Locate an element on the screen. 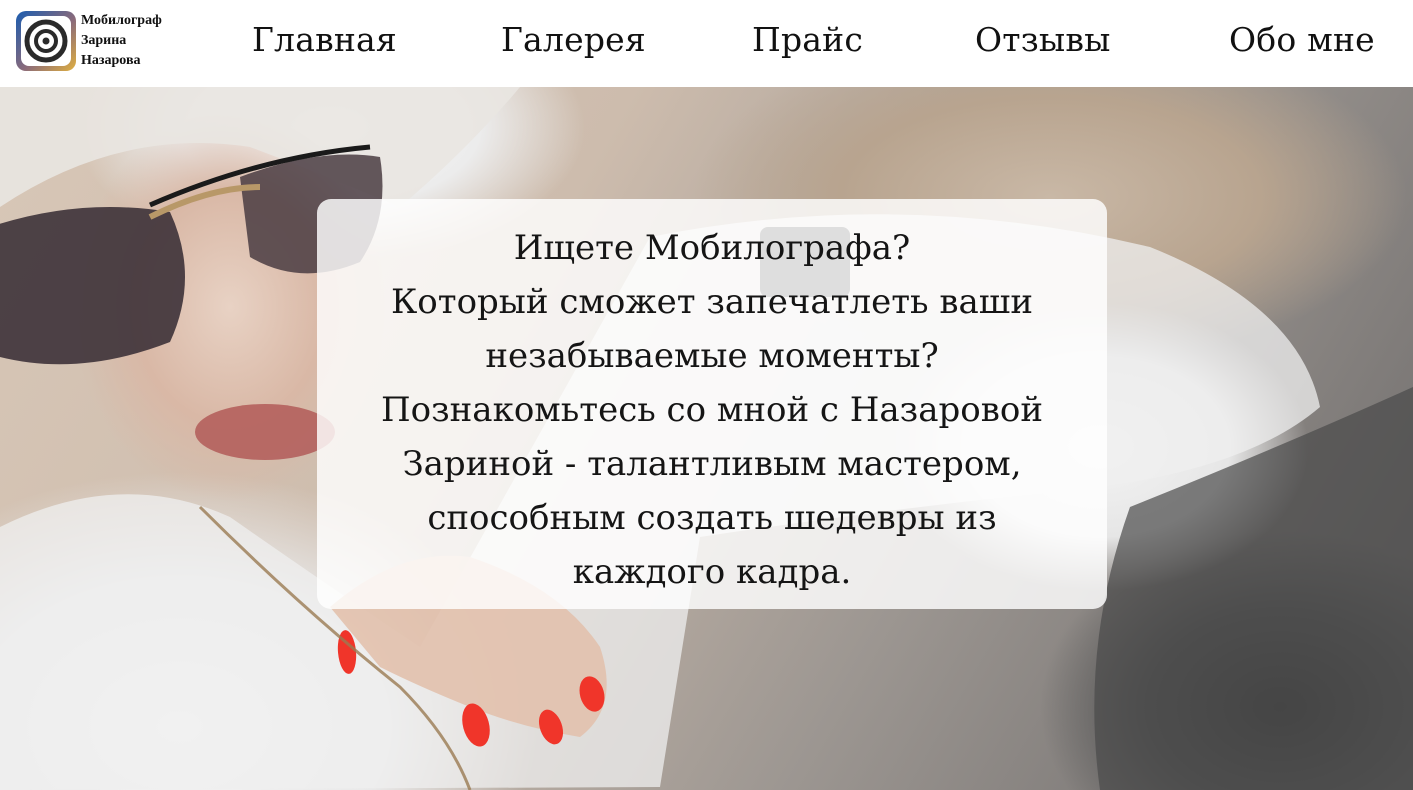 This screenshot has height=790, width=1413. intro-line: Зариной - талантливым мастером, is located at coordinates (712, 464).